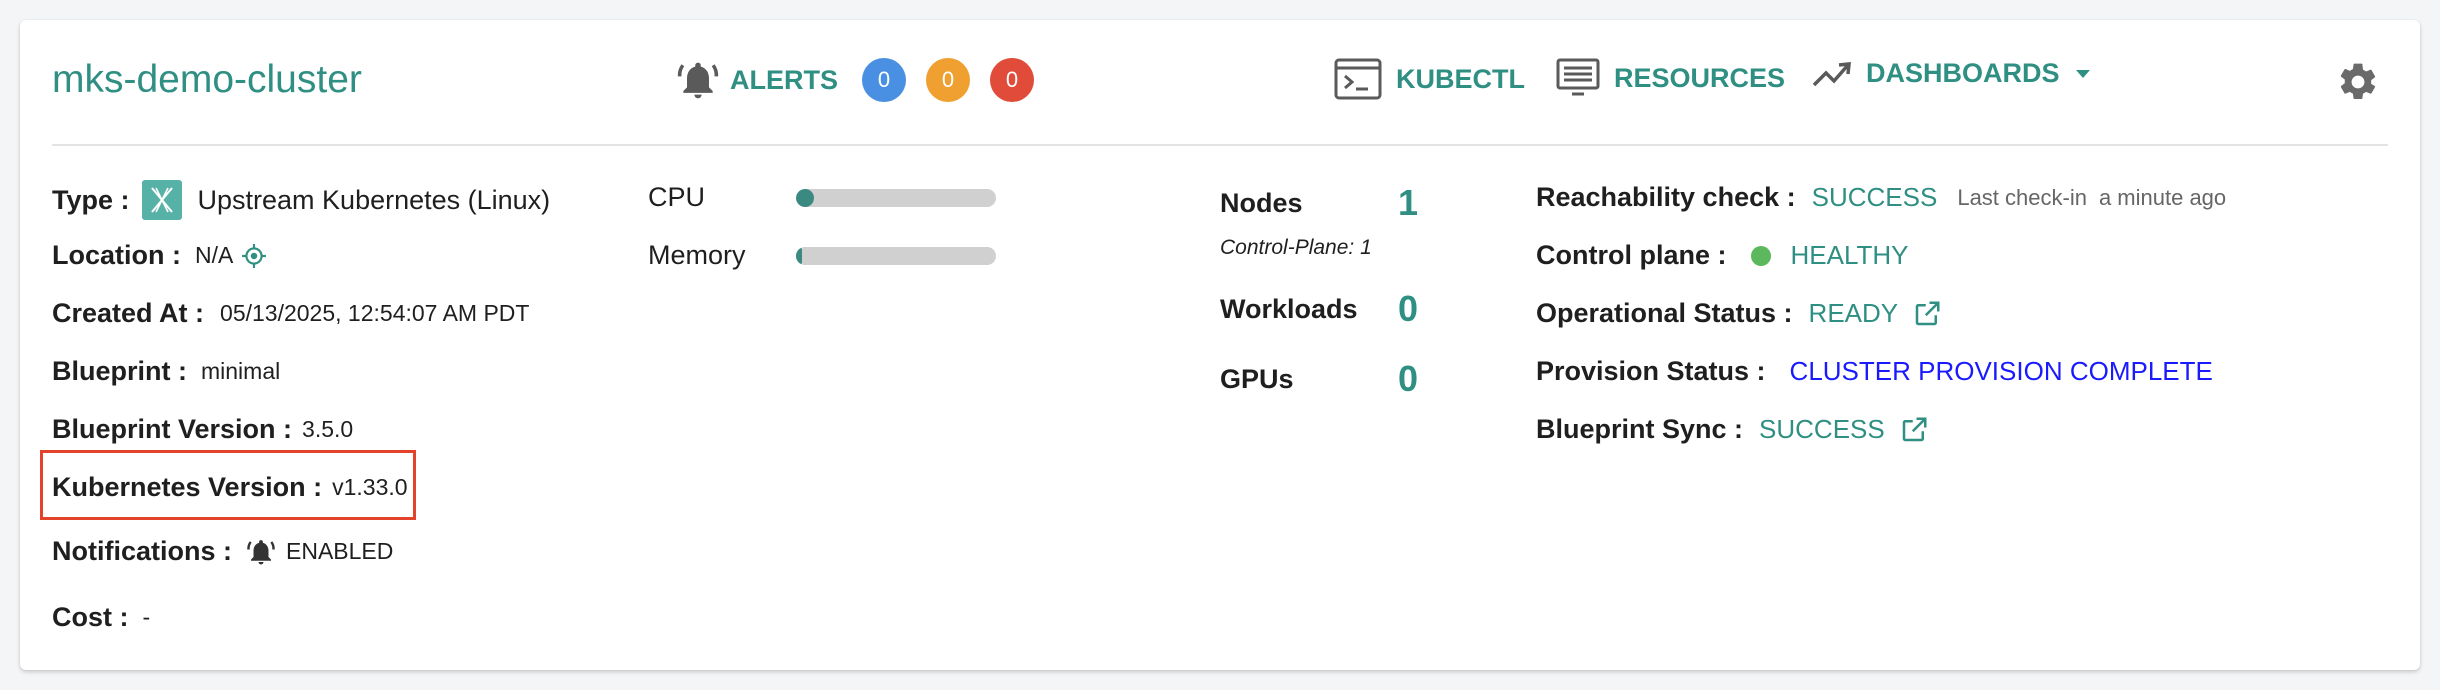  I want to click on dashboards-dropdown: DASHBOARDS, so click(1952, 73).